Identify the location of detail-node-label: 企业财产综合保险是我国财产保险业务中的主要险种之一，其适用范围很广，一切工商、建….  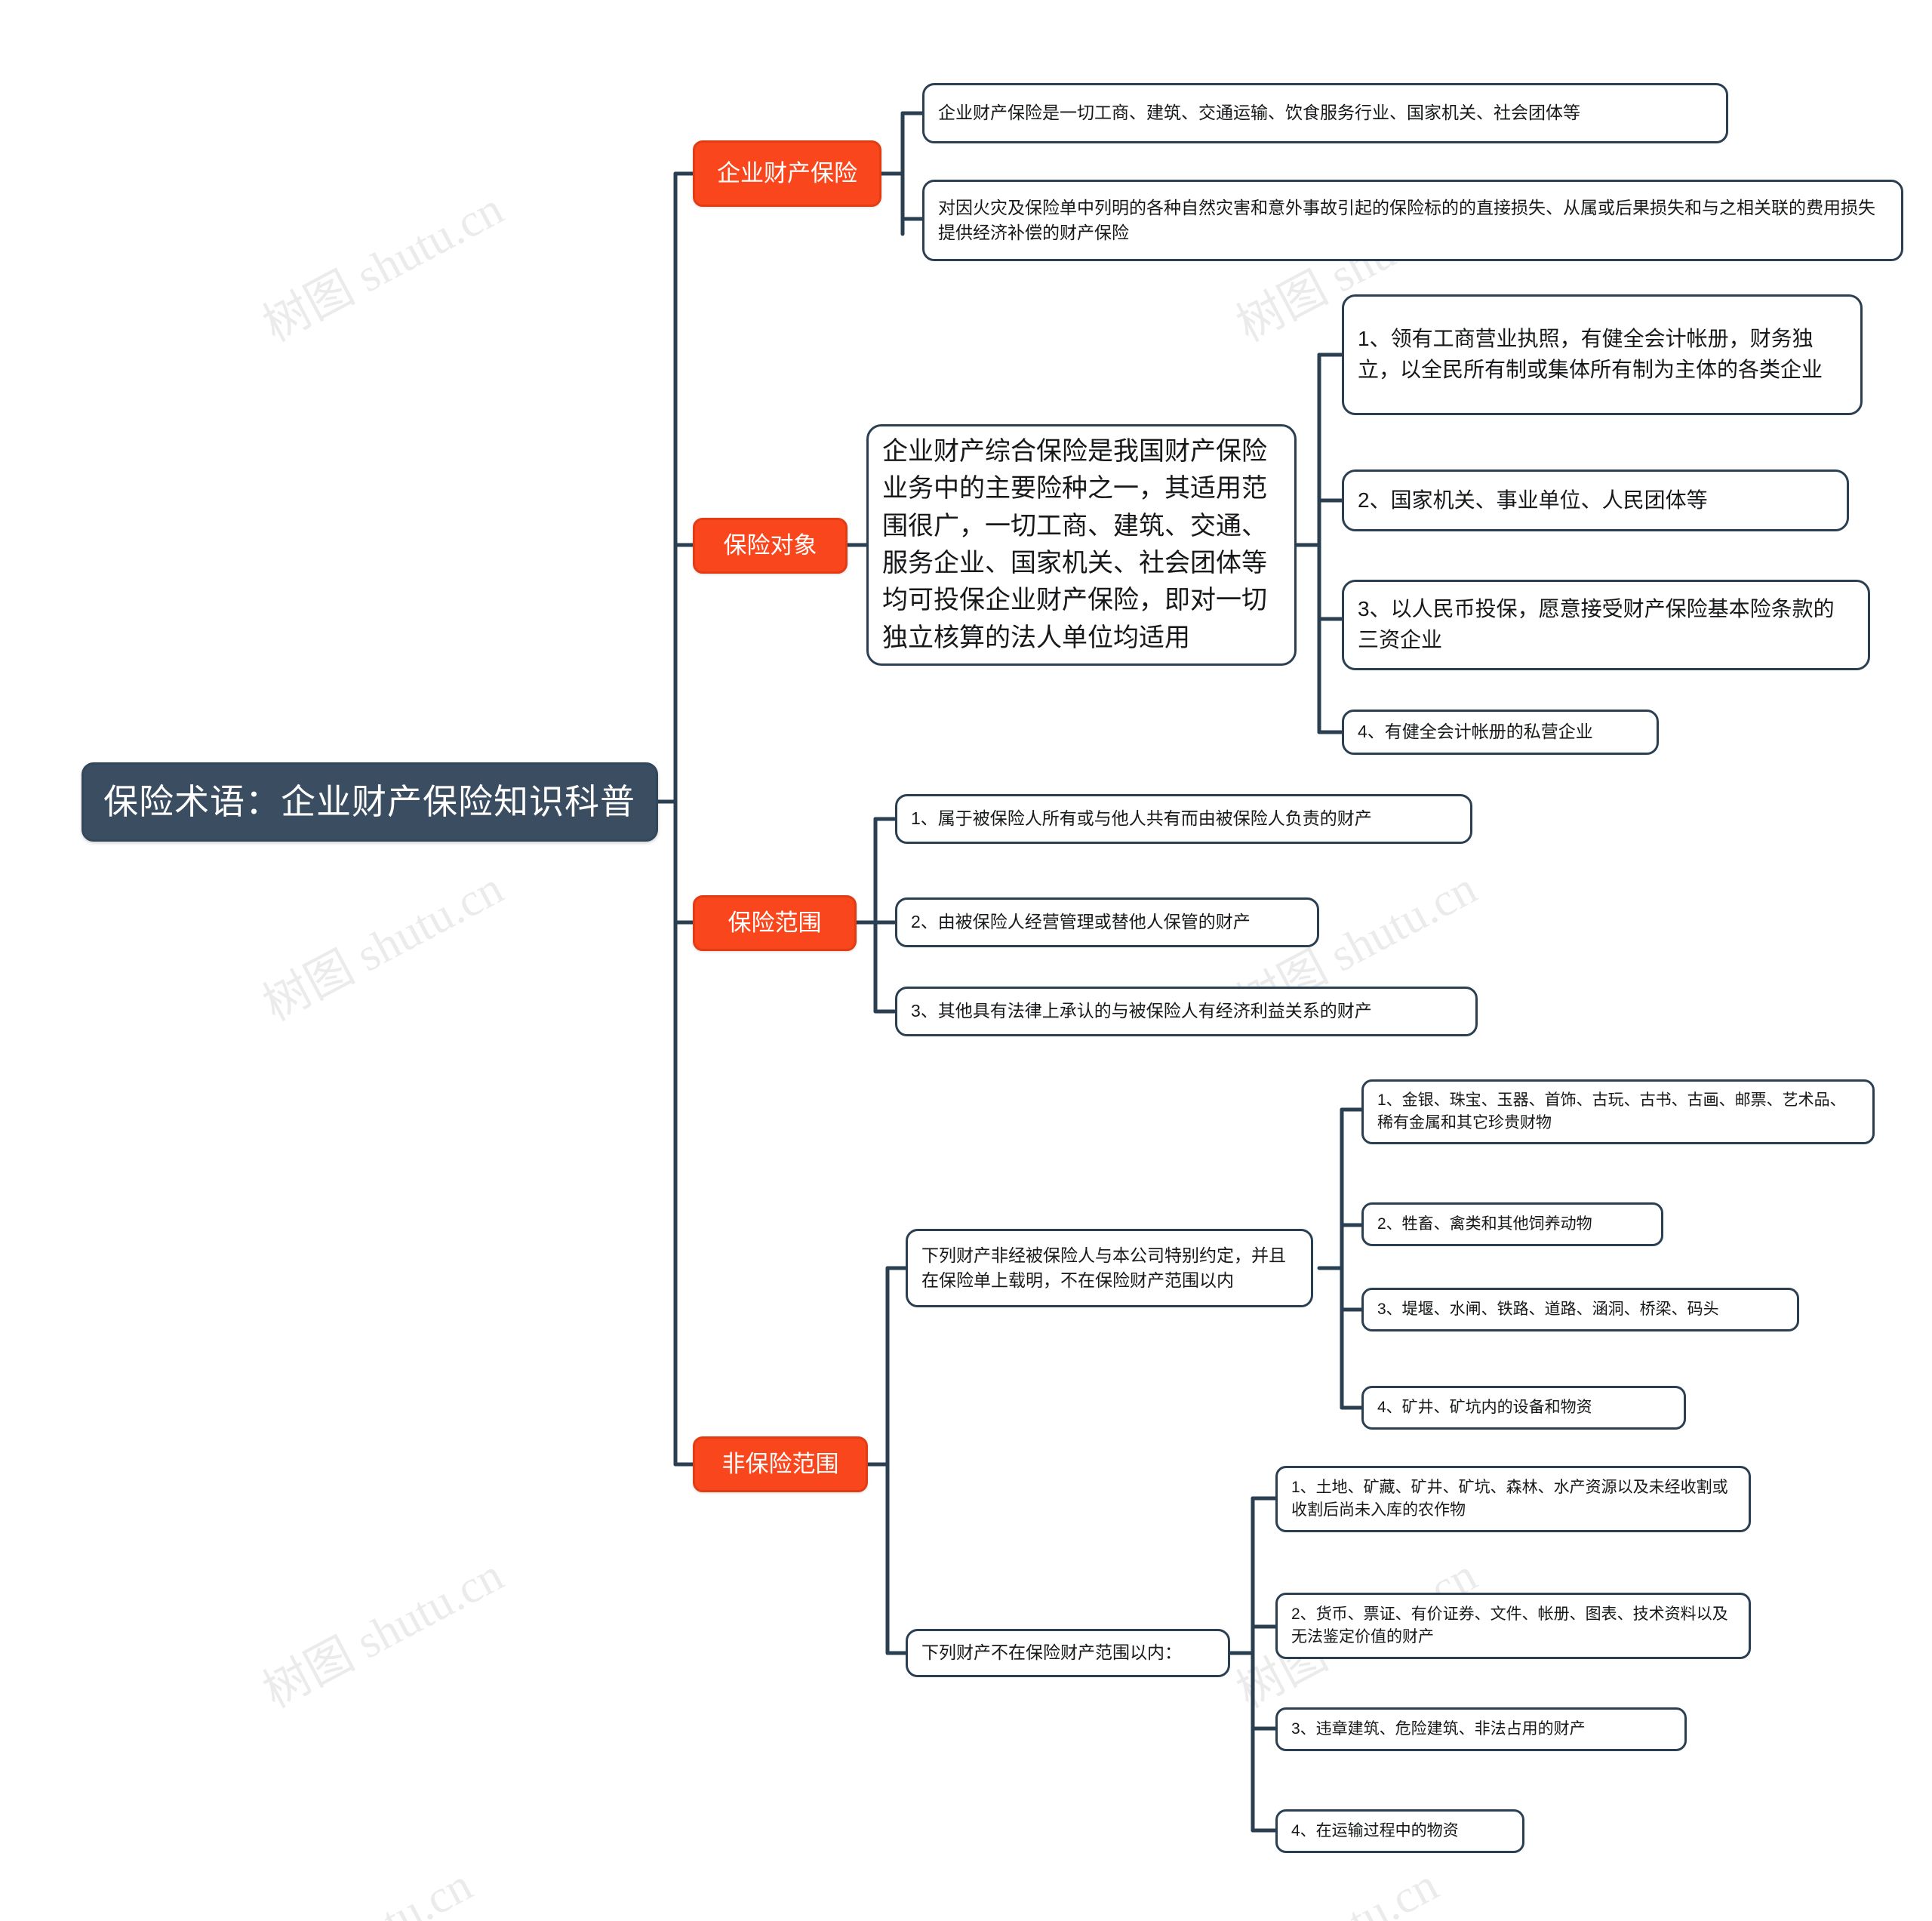
(1074, 545).